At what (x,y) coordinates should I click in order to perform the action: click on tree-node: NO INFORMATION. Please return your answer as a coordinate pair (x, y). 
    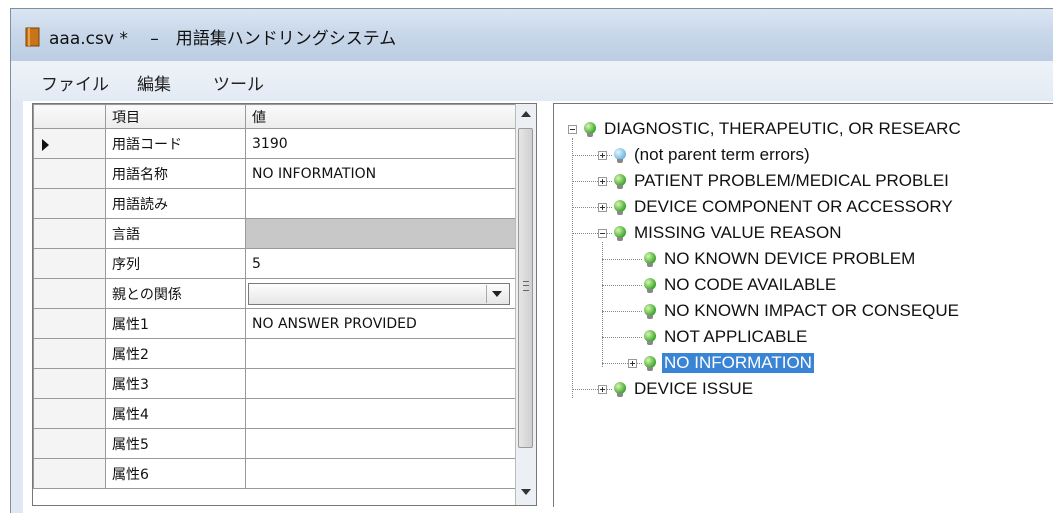
    Looking at the image, I should click on (803, 364).